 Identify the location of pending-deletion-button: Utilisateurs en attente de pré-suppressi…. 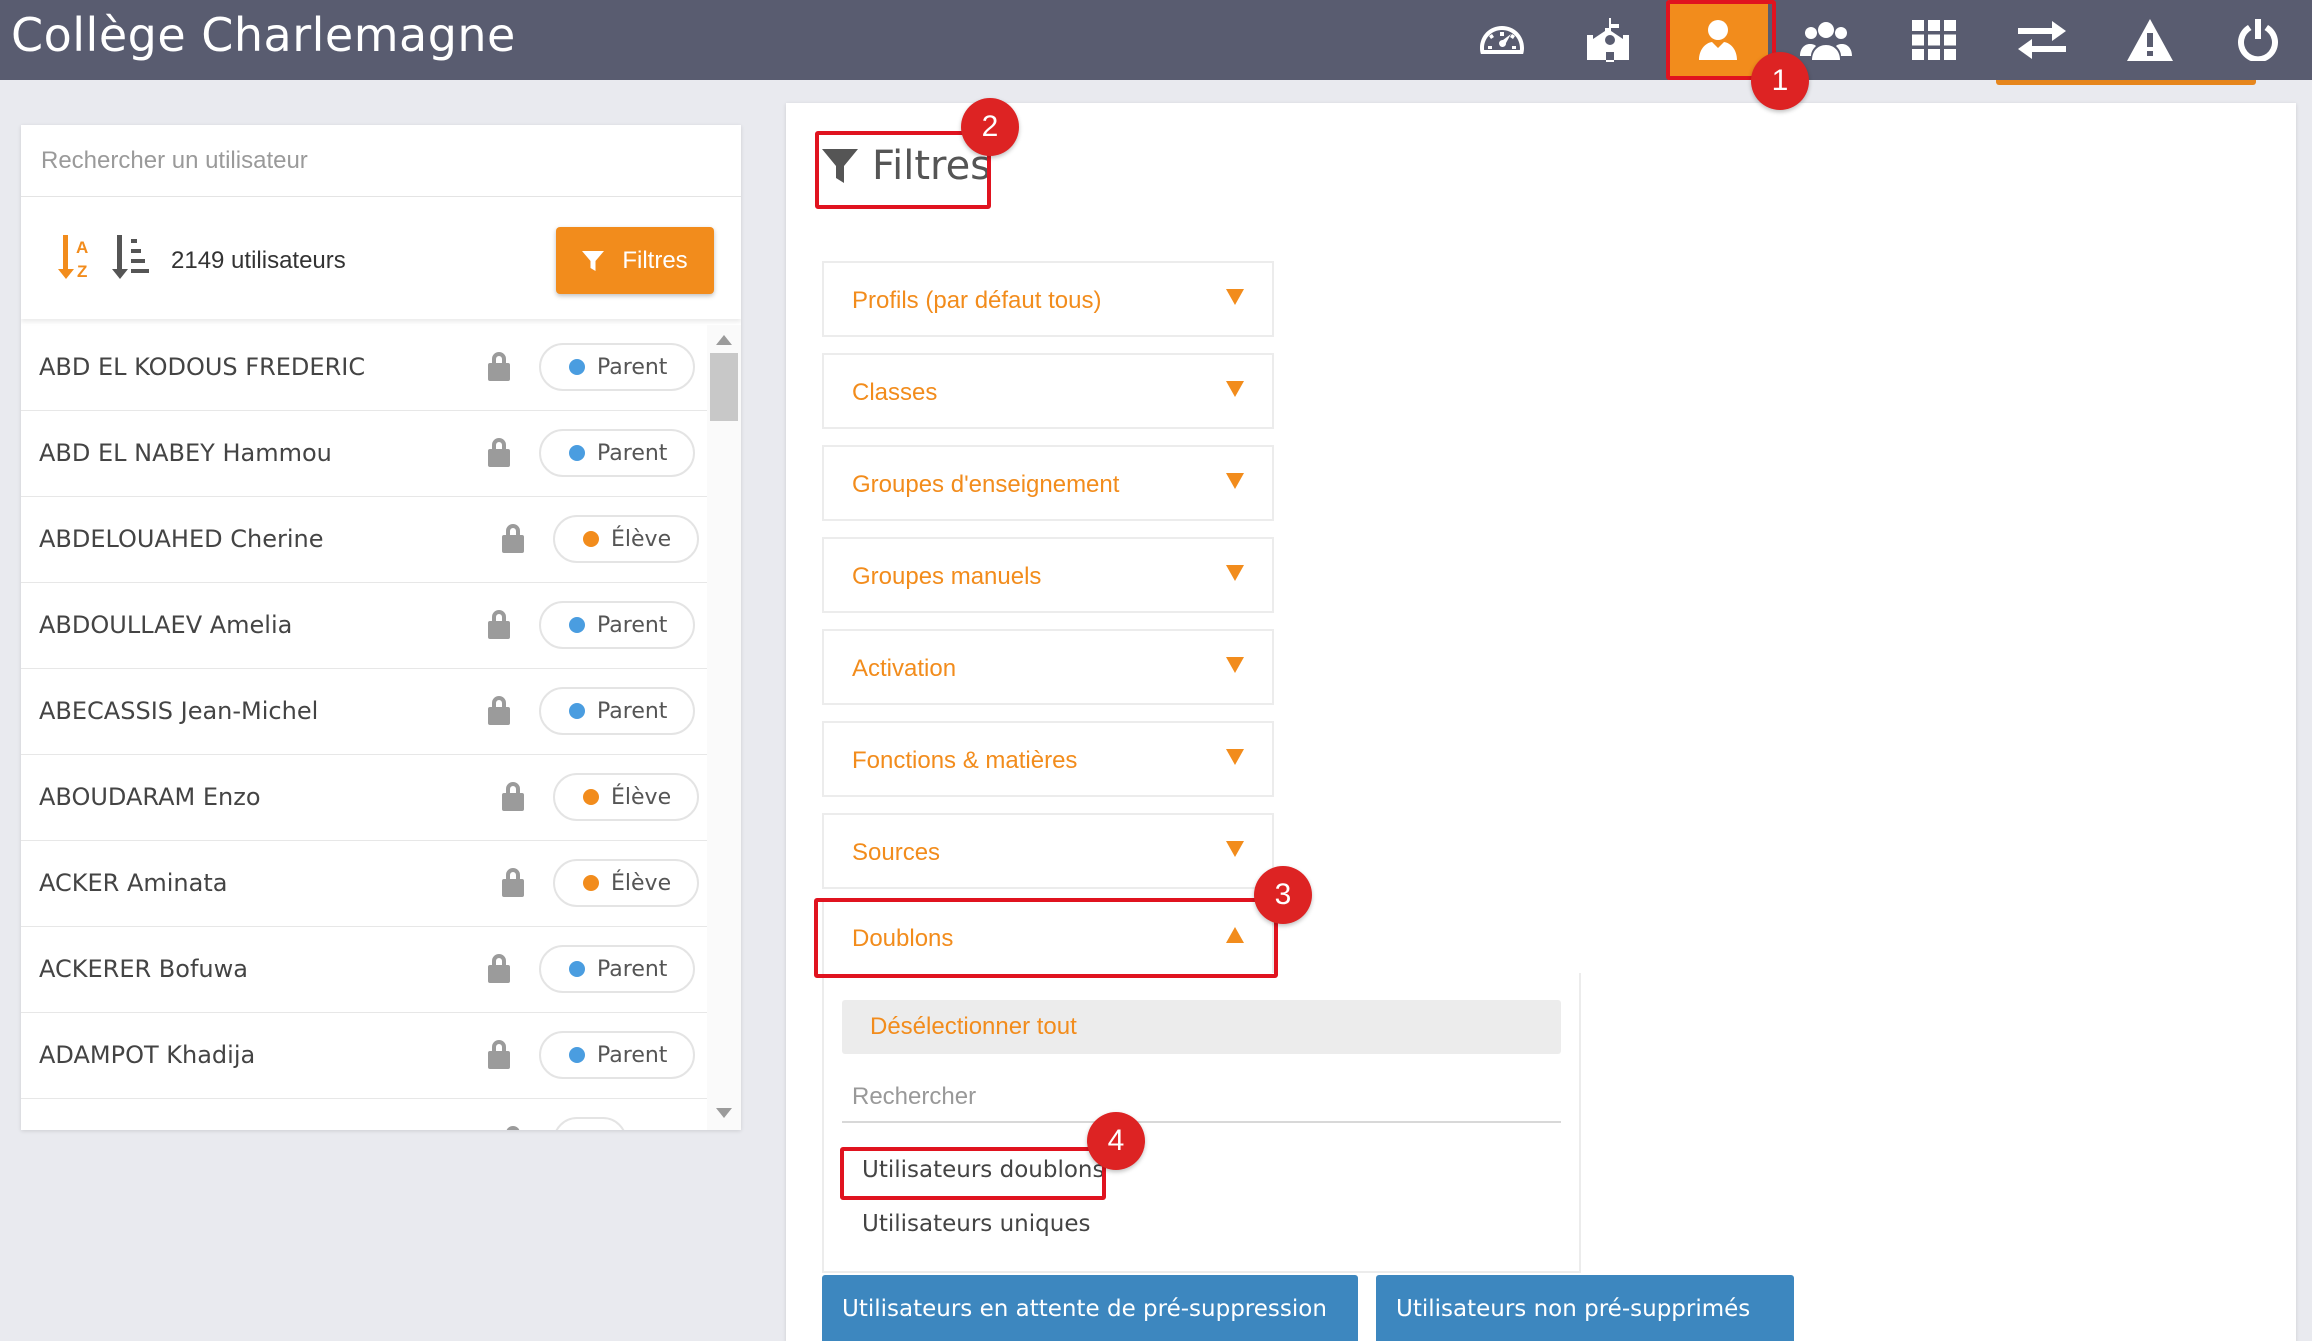
(1090, 1308).